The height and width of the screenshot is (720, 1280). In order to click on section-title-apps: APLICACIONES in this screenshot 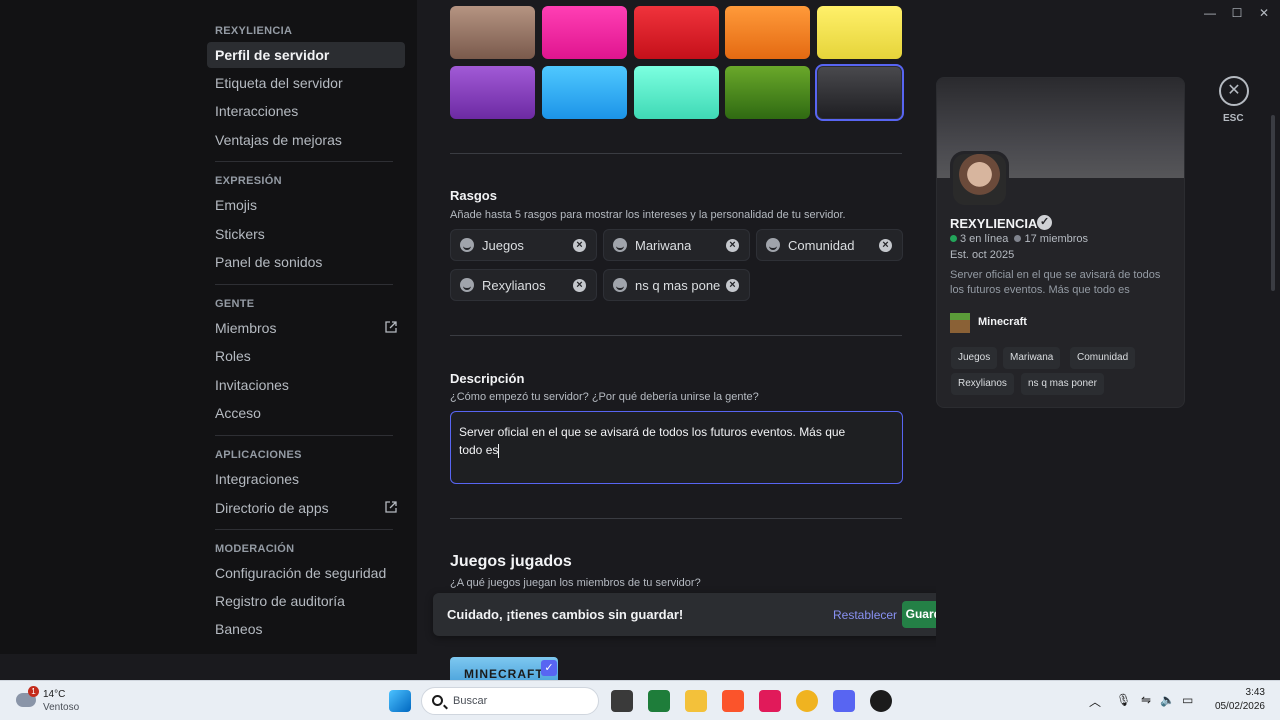, I will do `click(258, 455)`.